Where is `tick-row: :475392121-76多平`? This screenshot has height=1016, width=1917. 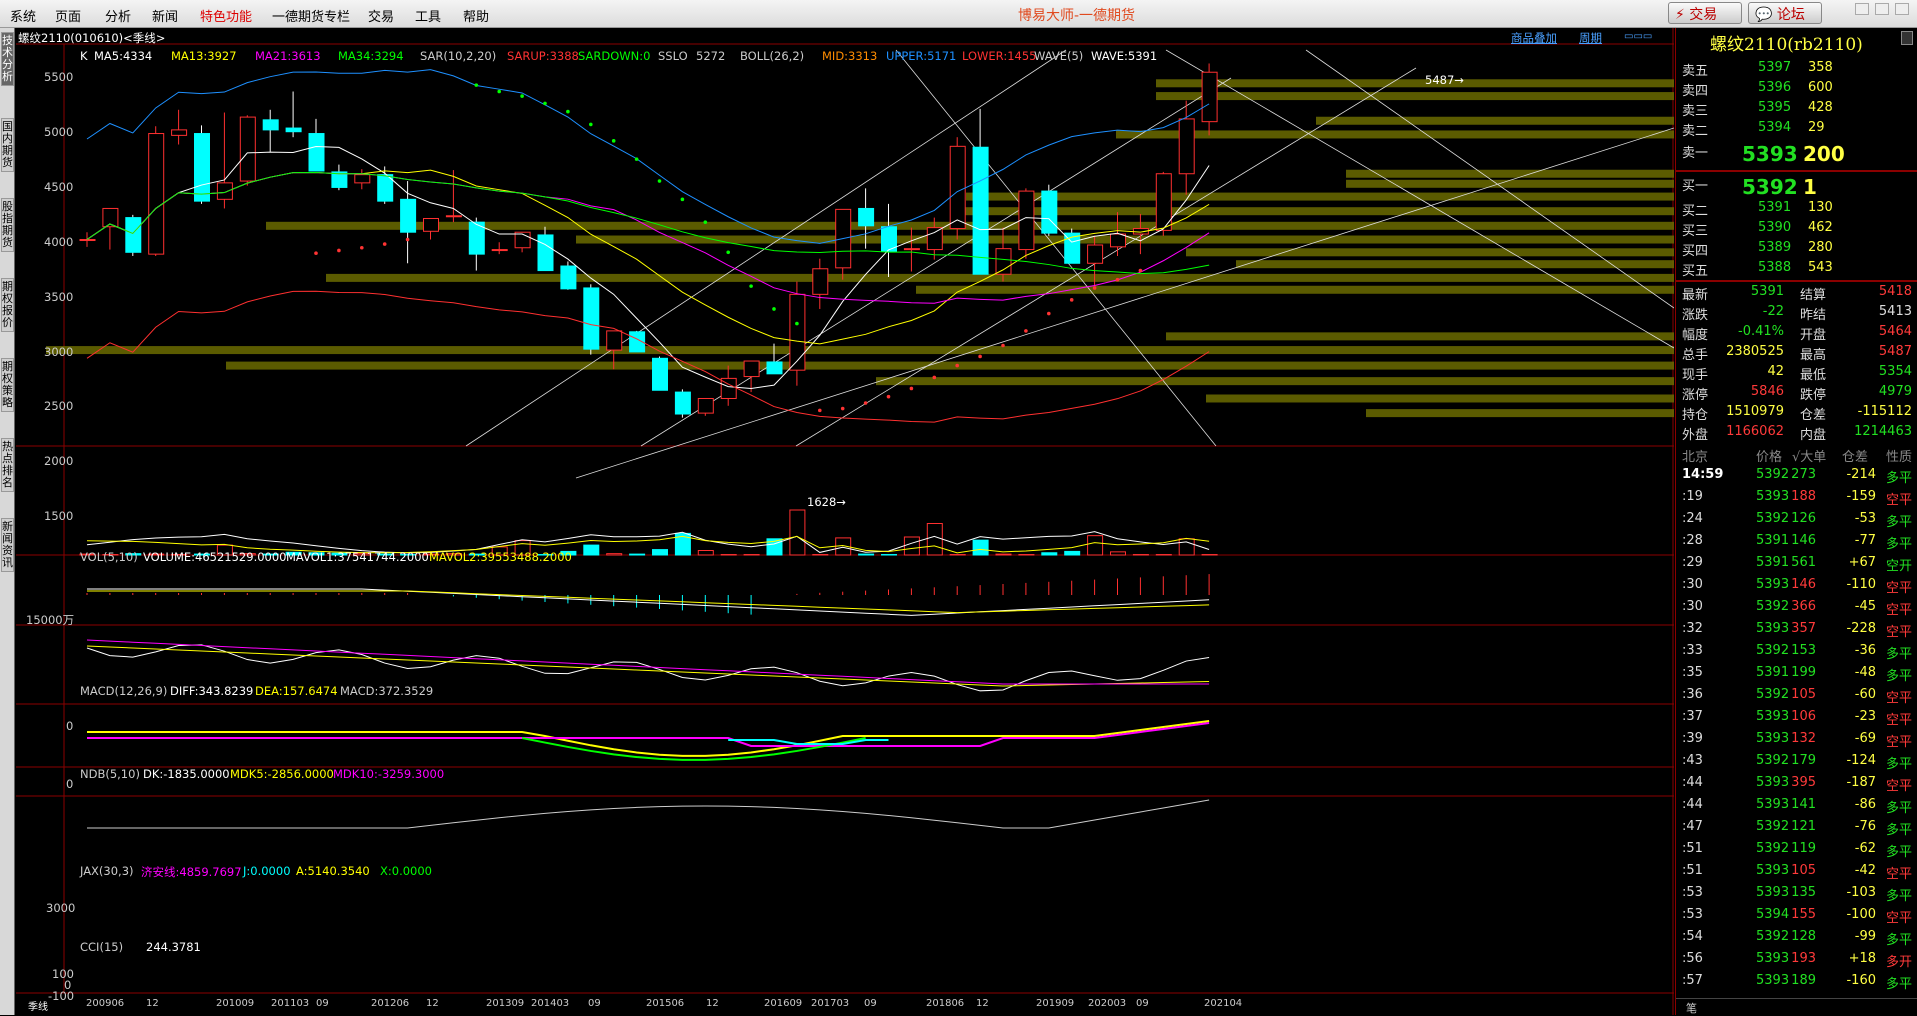
tick-row: :475392121-76多平 is located at coordinates (1796, 827).